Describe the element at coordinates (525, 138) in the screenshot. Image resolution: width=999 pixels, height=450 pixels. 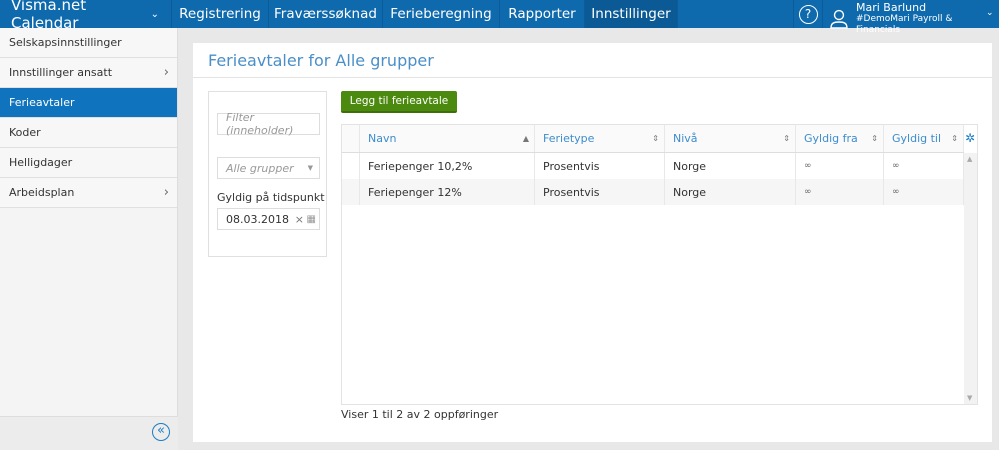
I see `sort-asc-icon: ▲` at that location.